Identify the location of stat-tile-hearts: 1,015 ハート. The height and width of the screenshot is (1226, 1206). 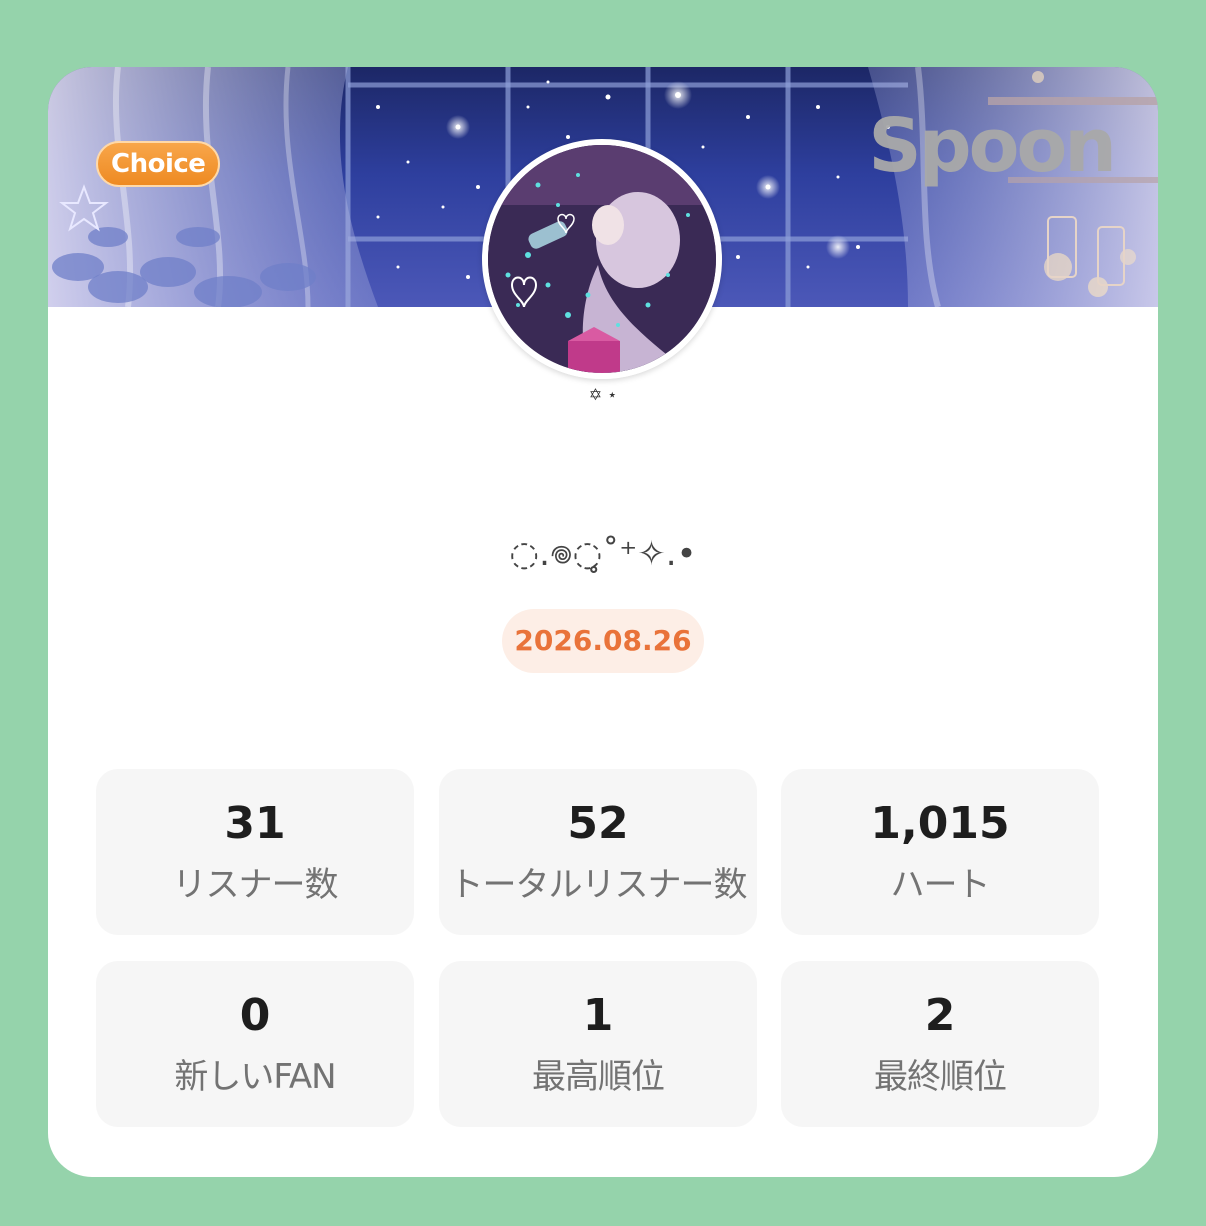
(940, 852).